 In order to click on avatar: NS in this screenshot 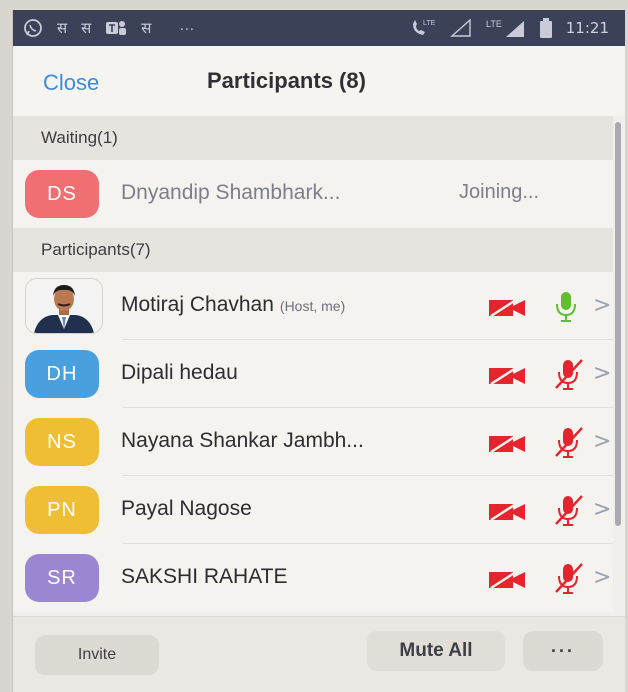, I will do `click(62, 442)`.